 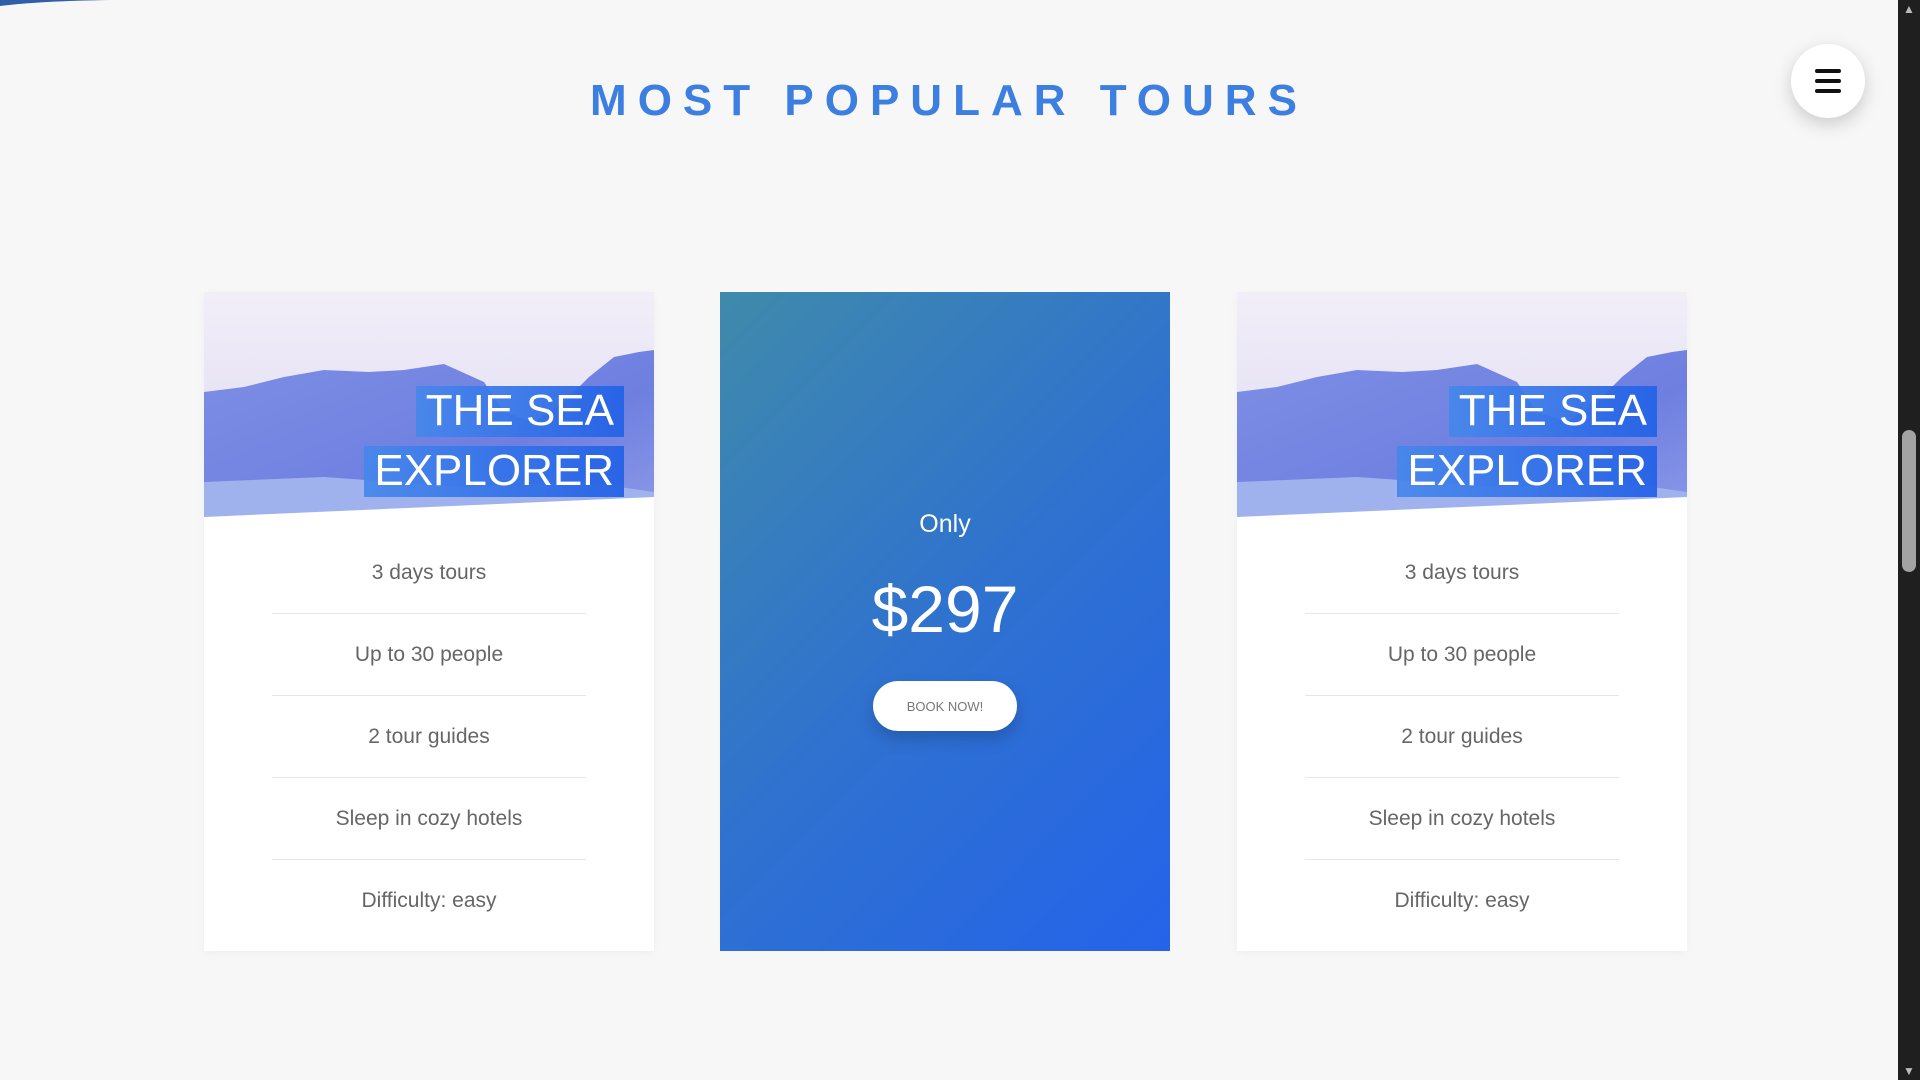 I want to click on scroll-down-arrow-icon: ▼, so click(x=1909, y=1071).